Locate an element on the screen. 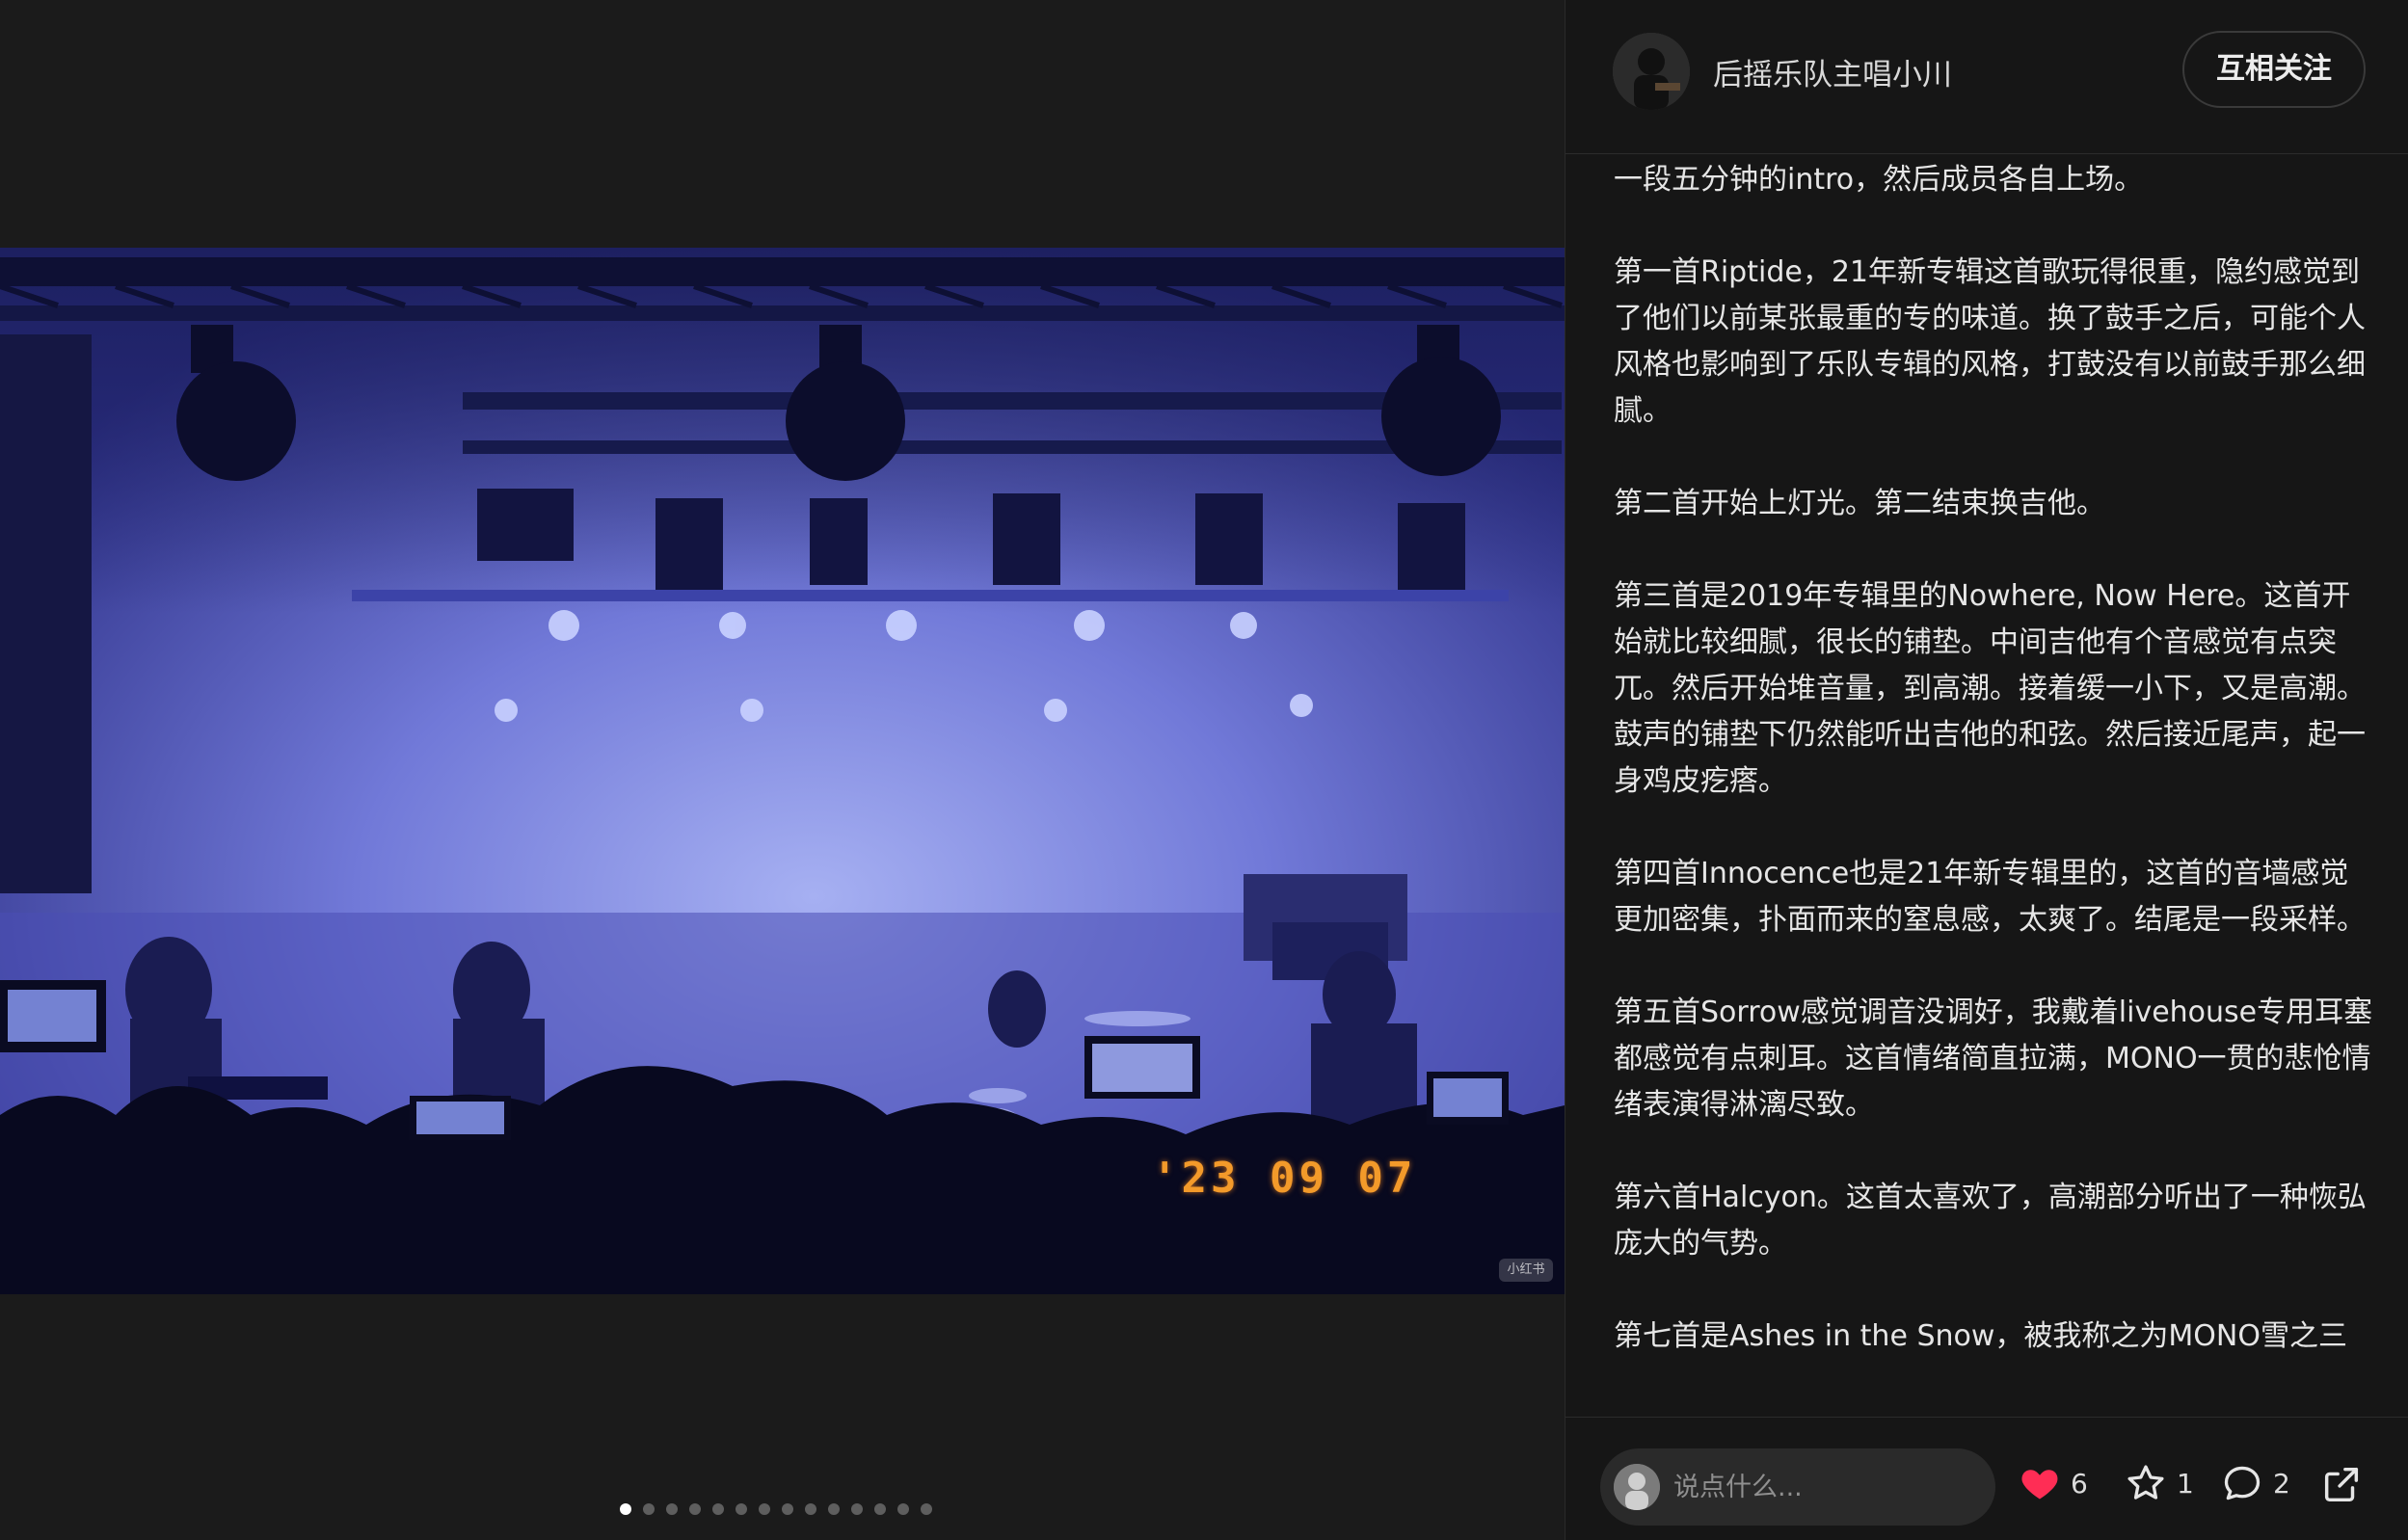 The width and height of the screenshot is (2408, 1540). like-button: 6 is located at coordinates (2053, 1483).